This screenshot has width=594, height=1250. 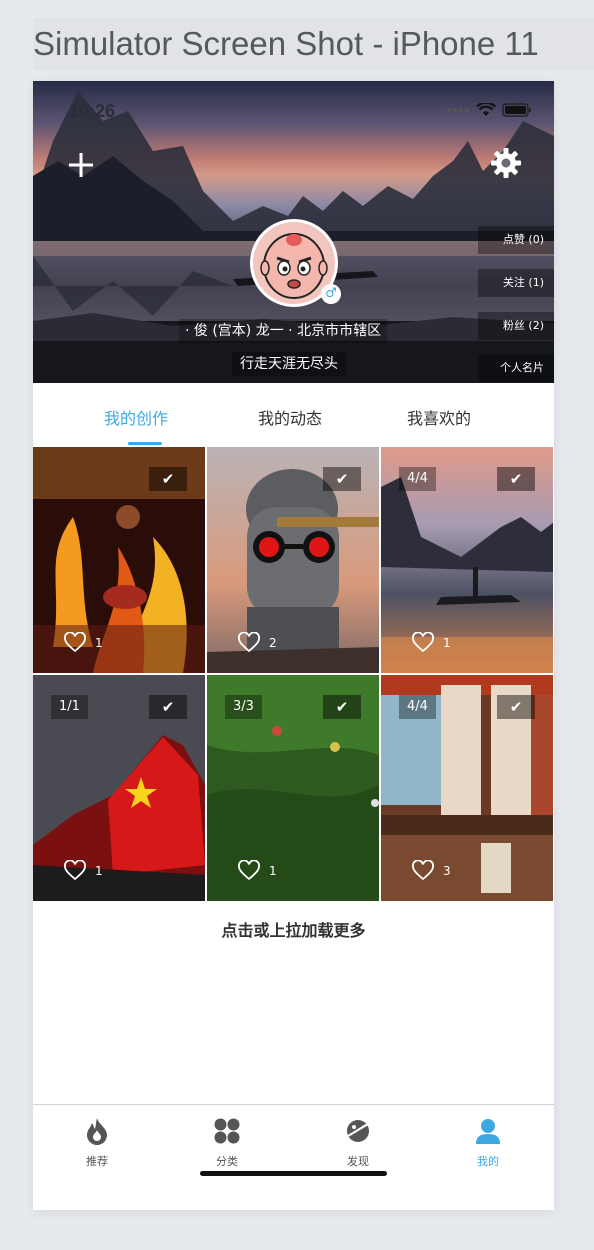 What do you see at coordinates (293, 560) in the screenshot?
I see `grid-item: ✔ 2` at bounding box center [293, 560].